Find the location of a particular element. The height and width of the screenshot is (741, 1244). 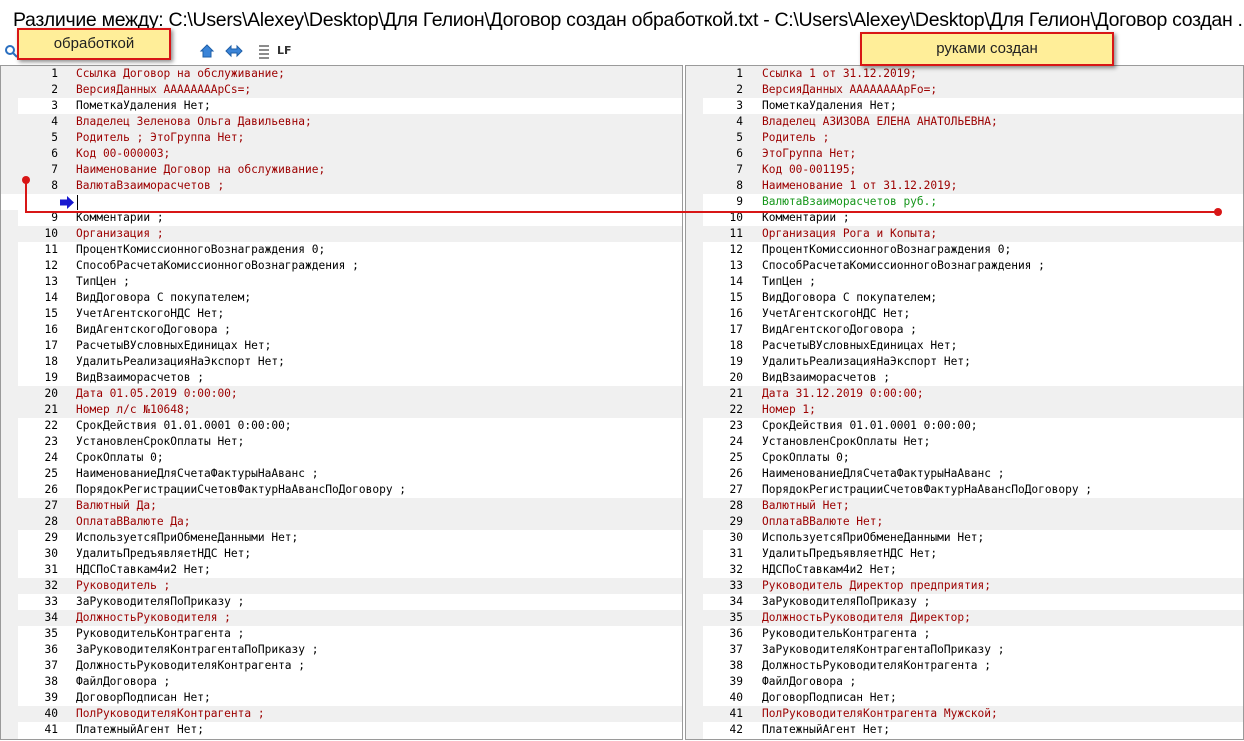

code-line: 36 ЗаРуководителяКонтрагентаПоПриказу ; is located at coordinates (341, 650).